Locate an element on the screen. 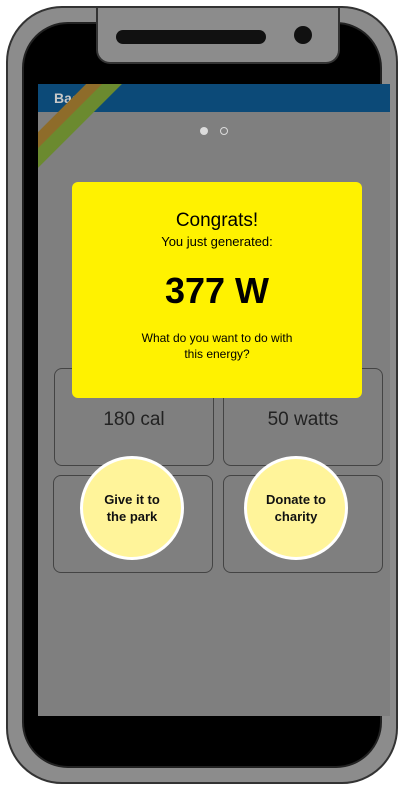  earpiece-housing is located at coordinates (218, 36).